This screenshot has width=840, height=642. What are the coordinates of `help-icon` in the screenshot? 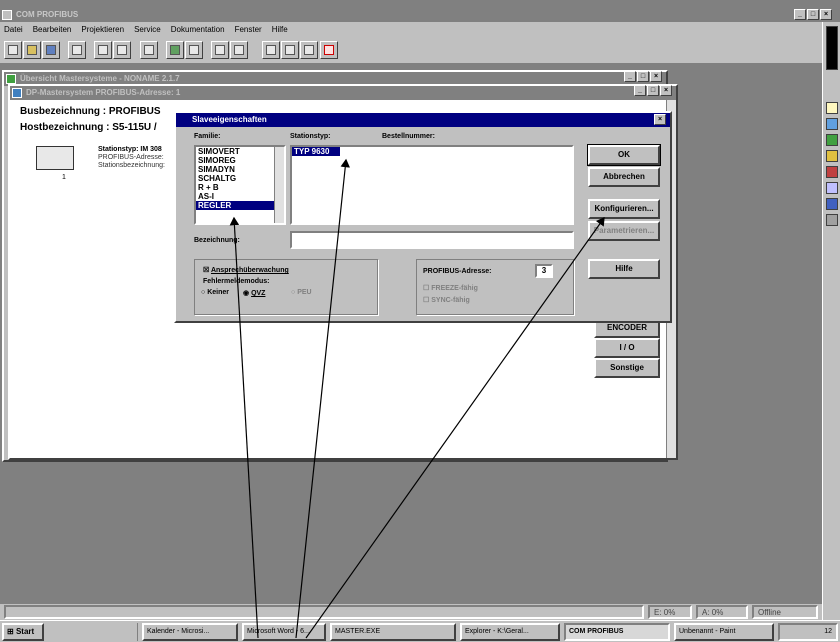 It's located at (329, 50).